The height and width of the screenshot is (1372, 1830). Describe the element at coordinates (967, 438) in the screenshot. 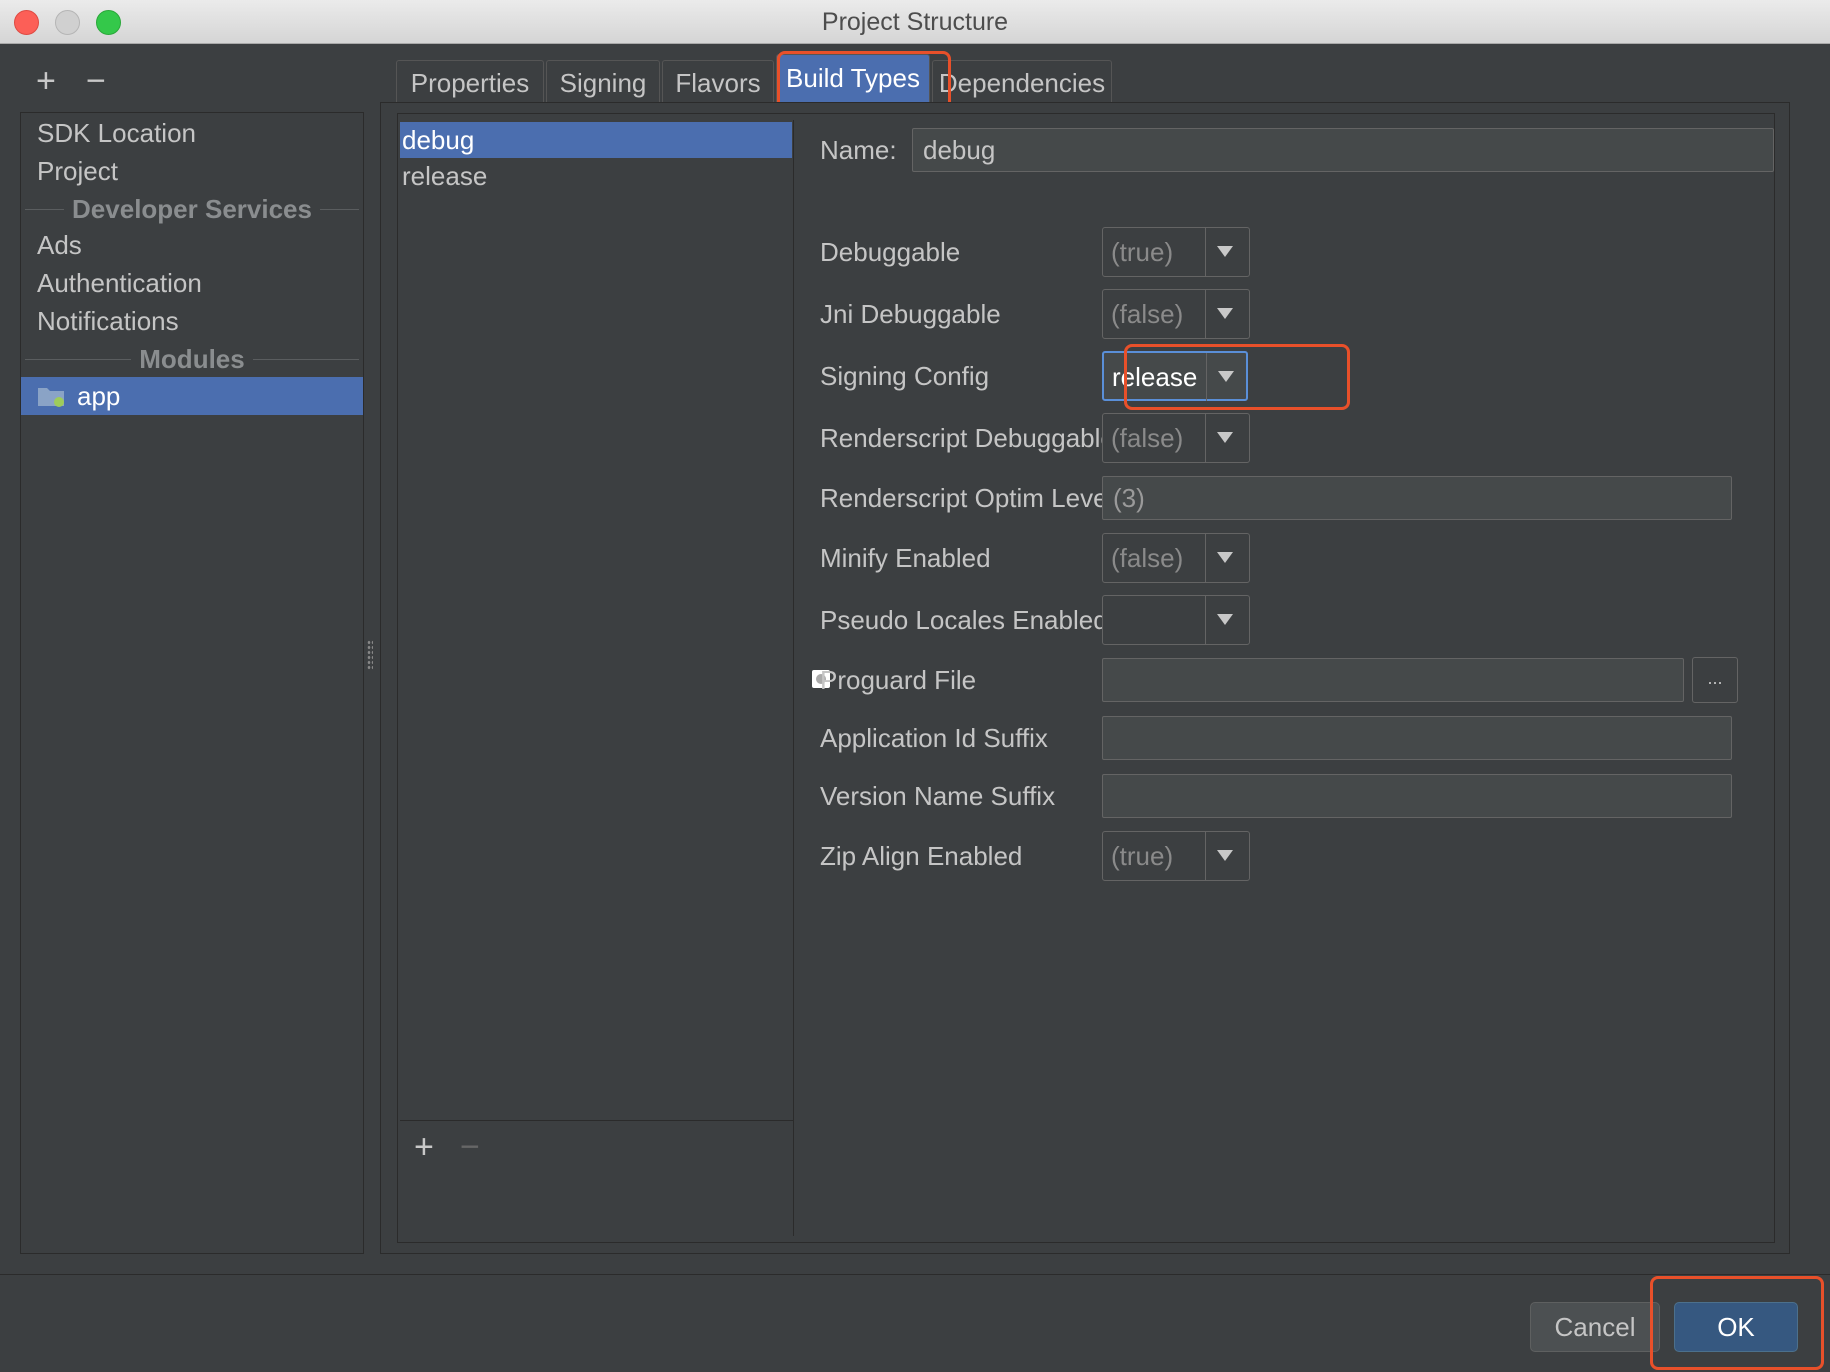

I see `renderscript-debuggable-label: Renderscript Debuggable` at that location.